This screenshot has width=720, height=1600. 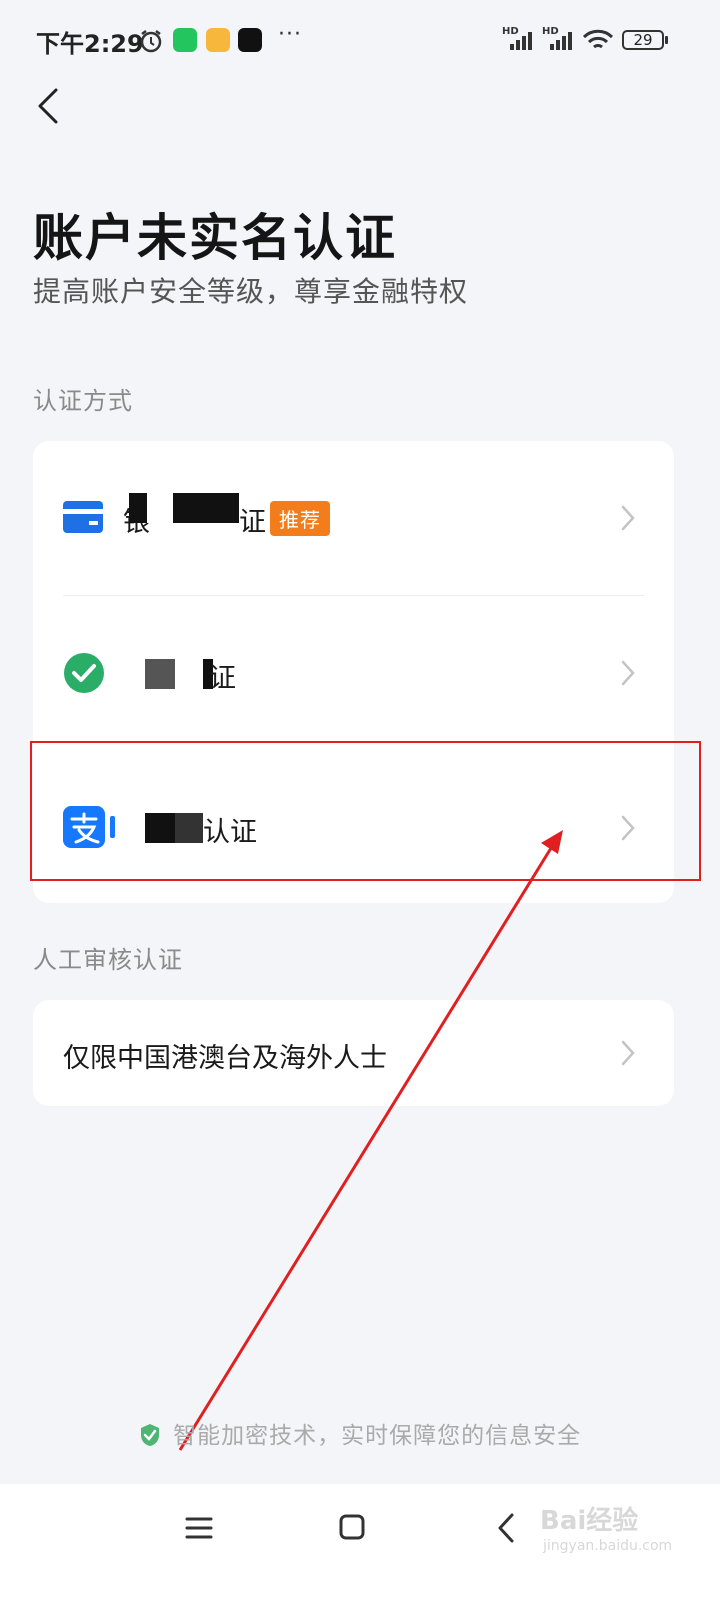 I want to click on security-note-text: 智能加密技术，实时保障您的信息安全, so click(x=377, y=1436).